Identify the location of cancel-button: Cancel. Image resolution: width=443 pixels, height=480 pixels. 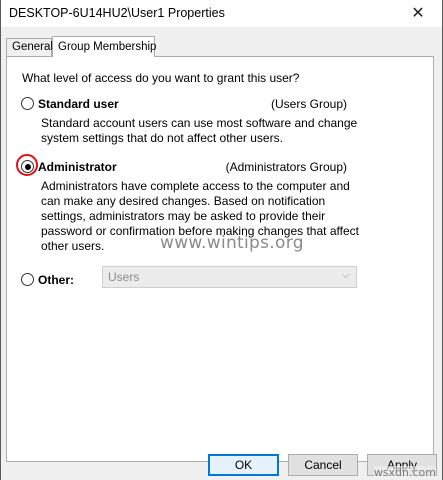
(323, 465).